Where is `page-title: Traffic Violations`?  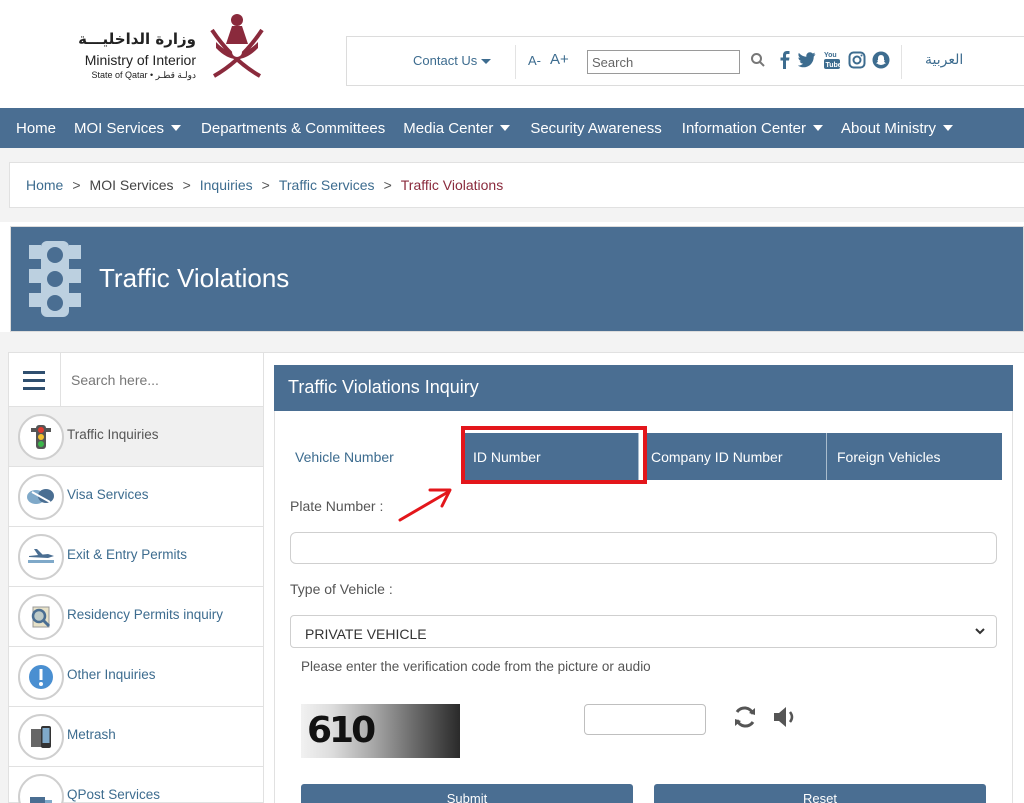
page-title: Traffic Violations is located at coordinates (194, 278).